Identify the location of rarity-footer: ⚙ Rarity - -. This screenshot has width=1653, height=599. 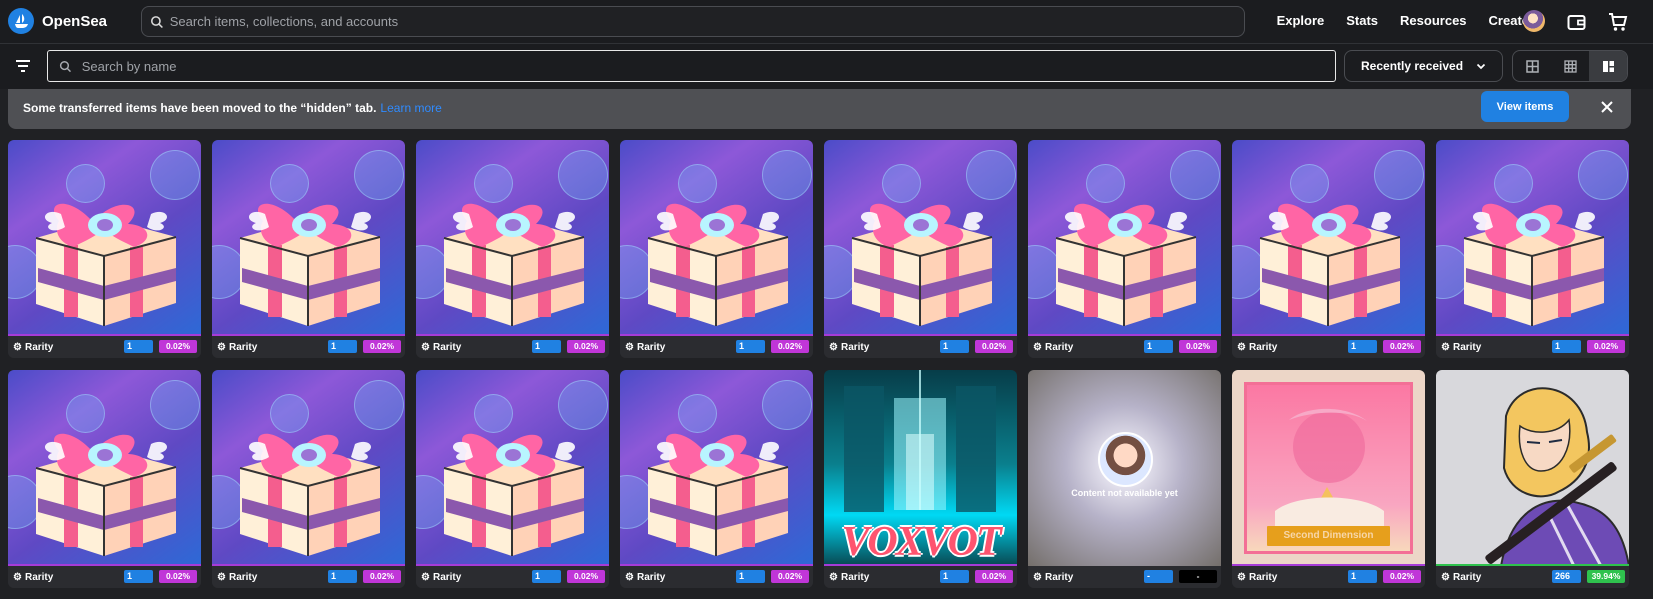
(1124, 577).